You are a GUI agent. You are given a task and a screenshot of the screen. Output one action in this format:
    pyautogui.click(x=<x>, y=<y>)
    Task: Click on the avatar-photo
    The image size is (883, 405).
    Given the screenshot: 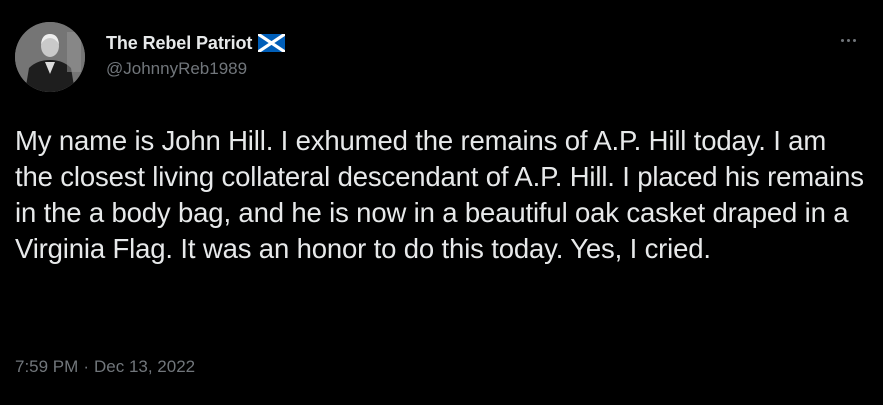 What is the action you would take?
    pyautogui.click(x=50, y=57)
    